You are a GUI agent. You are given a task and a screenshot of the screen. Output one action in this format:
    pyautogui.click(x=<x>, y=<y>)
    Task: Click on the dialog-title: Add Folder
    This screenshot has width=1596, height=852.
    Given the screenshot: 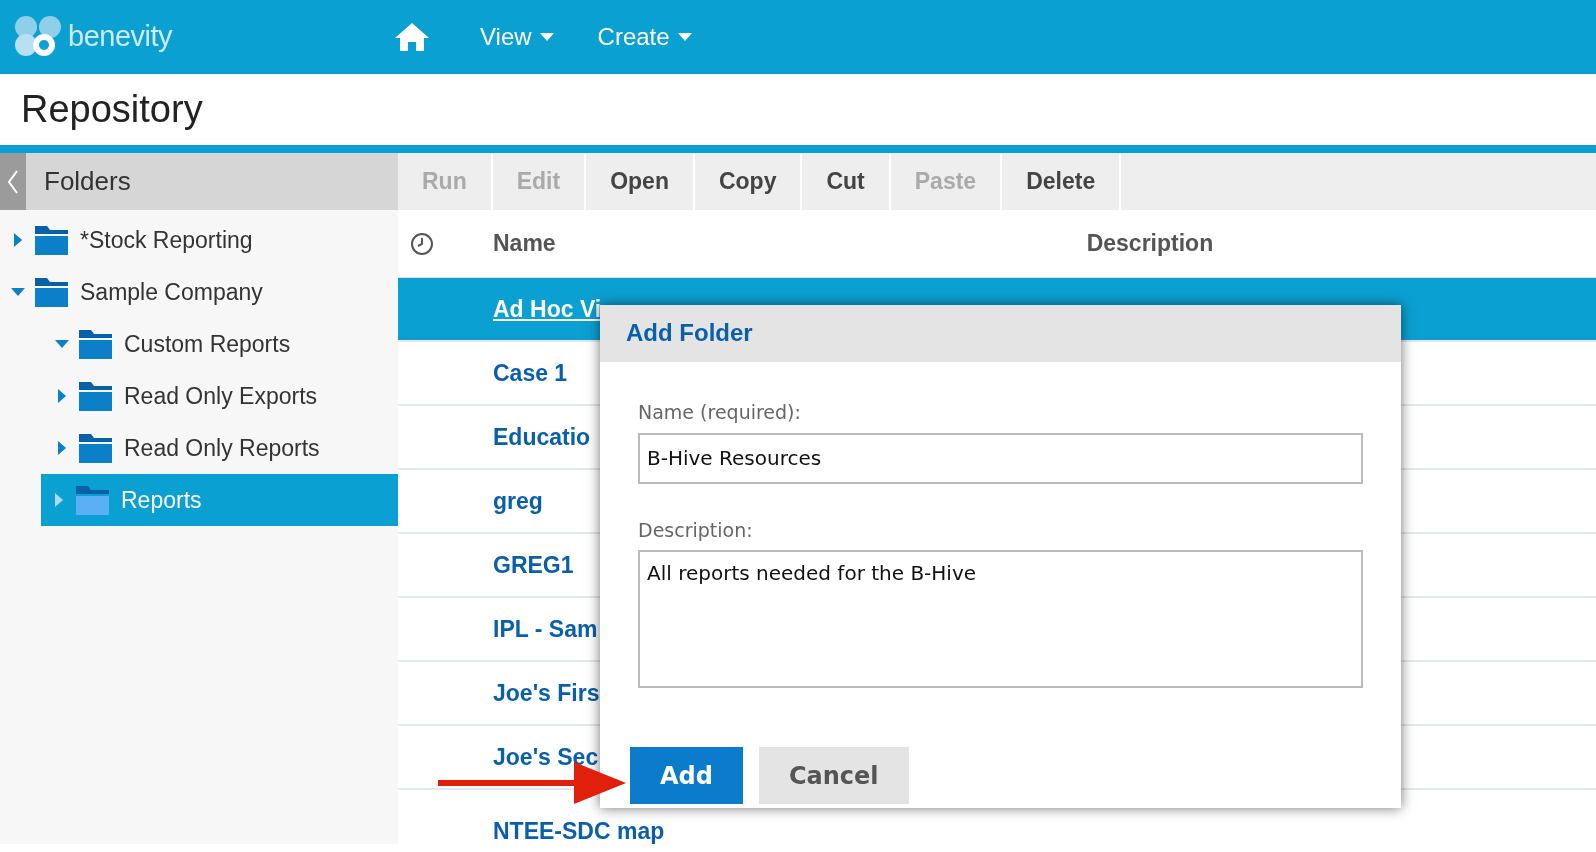 What is the action you would take?
    pyautogui.click(x=689, y=333)
    